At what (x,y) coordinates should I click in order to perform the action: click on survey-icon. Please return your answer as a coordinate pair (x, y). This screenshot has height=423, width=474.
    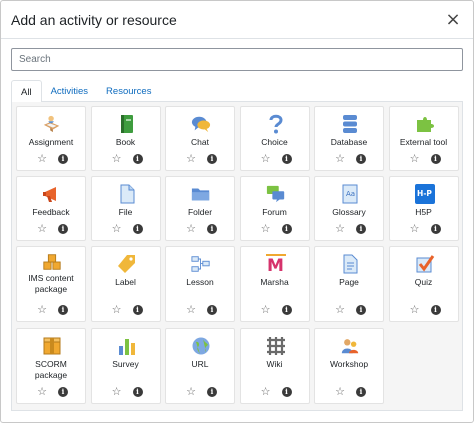
    Looking at the image, I should click on (127, 346).